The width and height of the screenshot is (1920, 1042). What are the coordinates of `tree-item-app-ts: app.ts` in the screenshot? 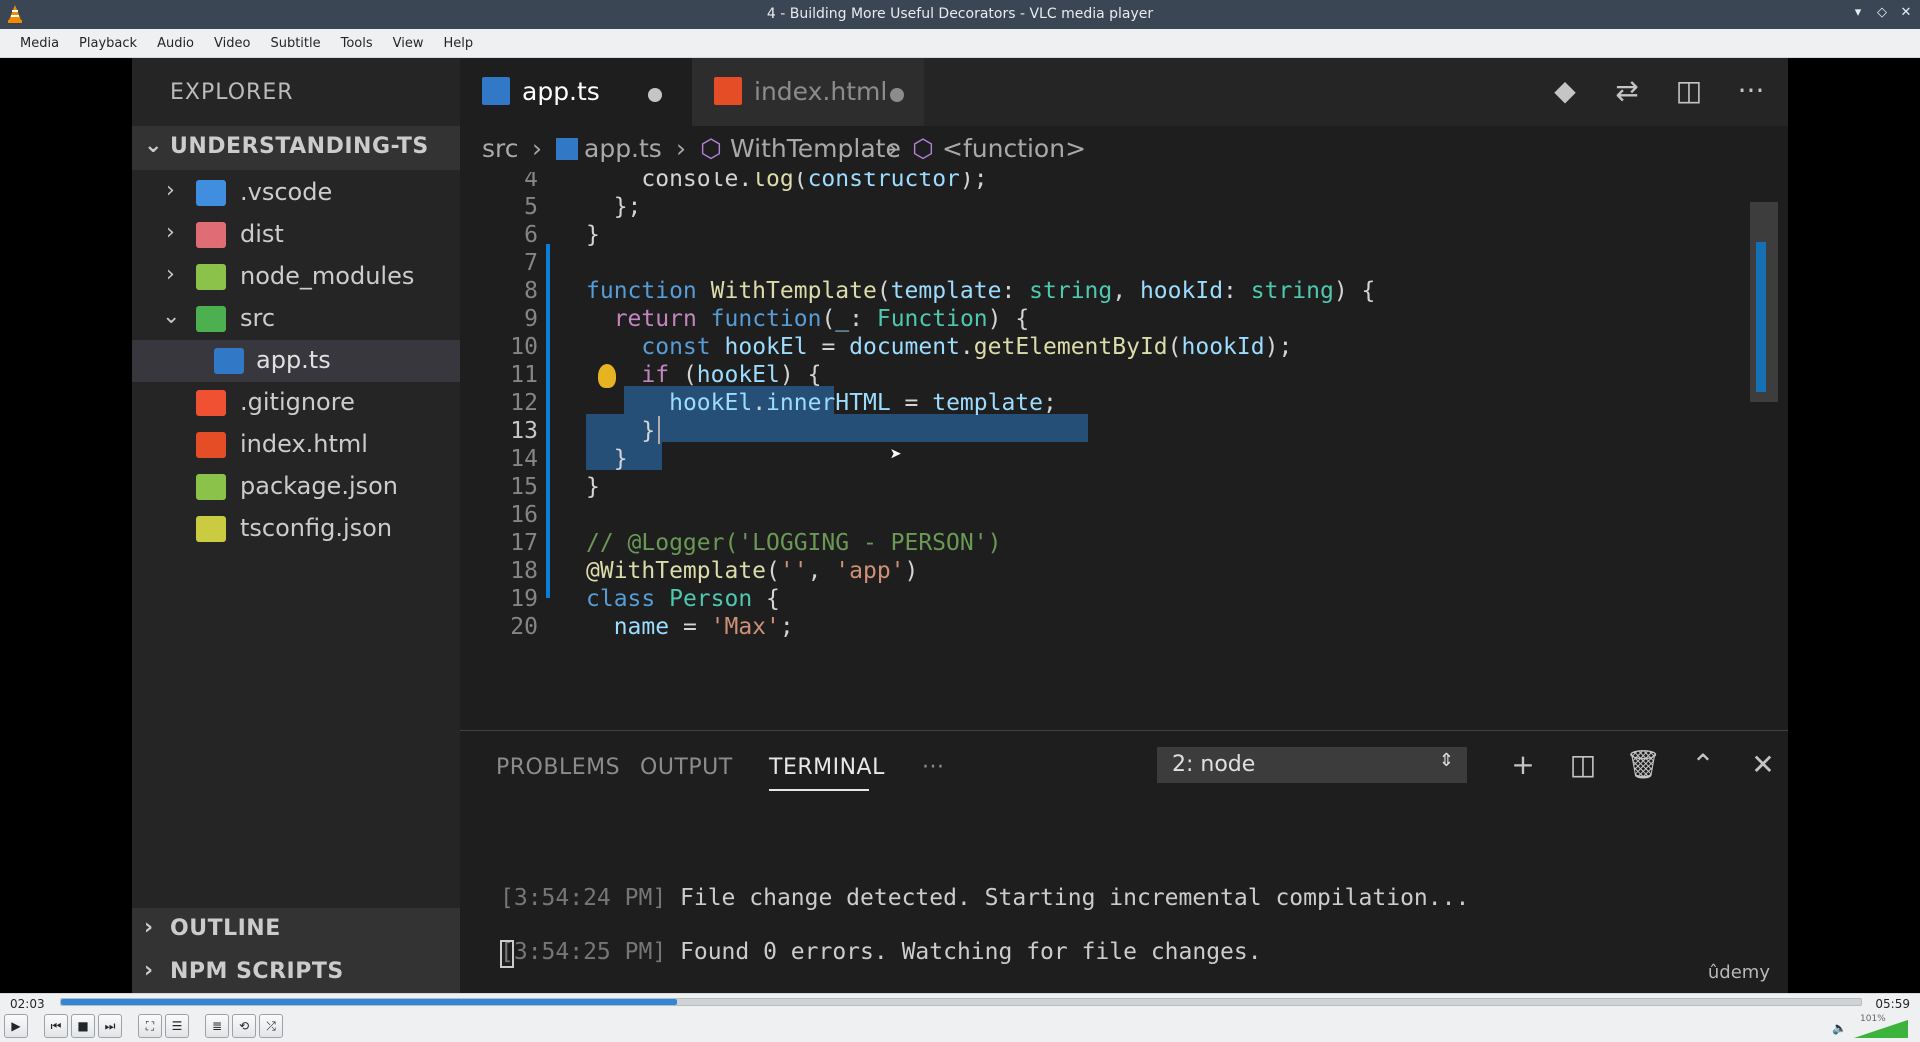 It's located at (296, 361).